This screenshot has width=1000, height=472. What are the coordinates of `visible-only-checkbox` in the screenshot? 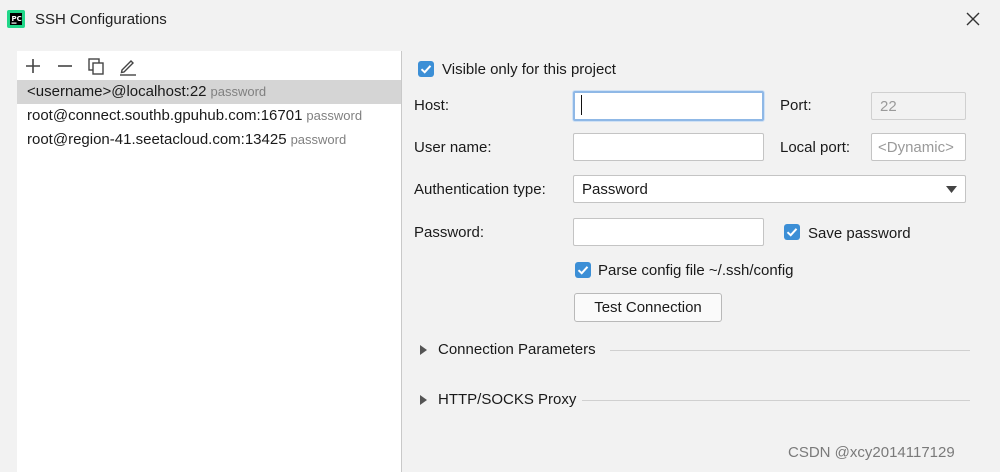 It's located at (426, 69).